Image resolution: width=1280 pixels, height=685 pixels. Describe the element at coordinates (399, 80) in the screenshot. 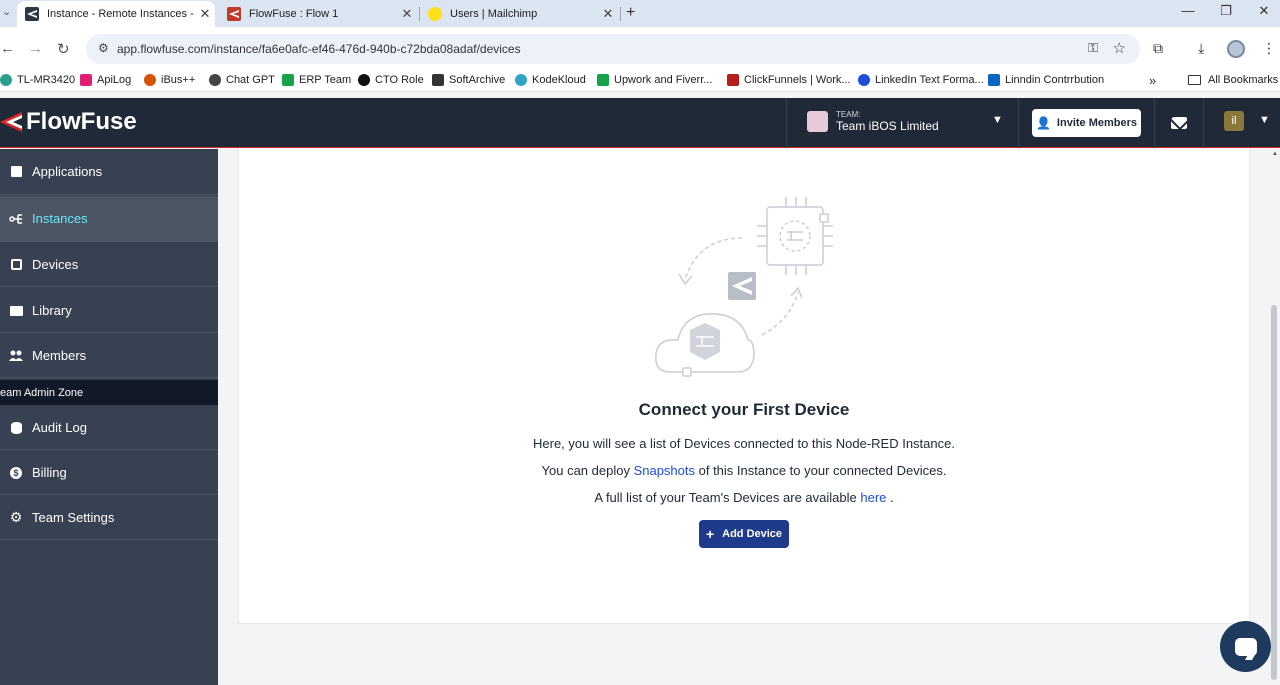

I see `bookmark-label: CTO Role` at that location.